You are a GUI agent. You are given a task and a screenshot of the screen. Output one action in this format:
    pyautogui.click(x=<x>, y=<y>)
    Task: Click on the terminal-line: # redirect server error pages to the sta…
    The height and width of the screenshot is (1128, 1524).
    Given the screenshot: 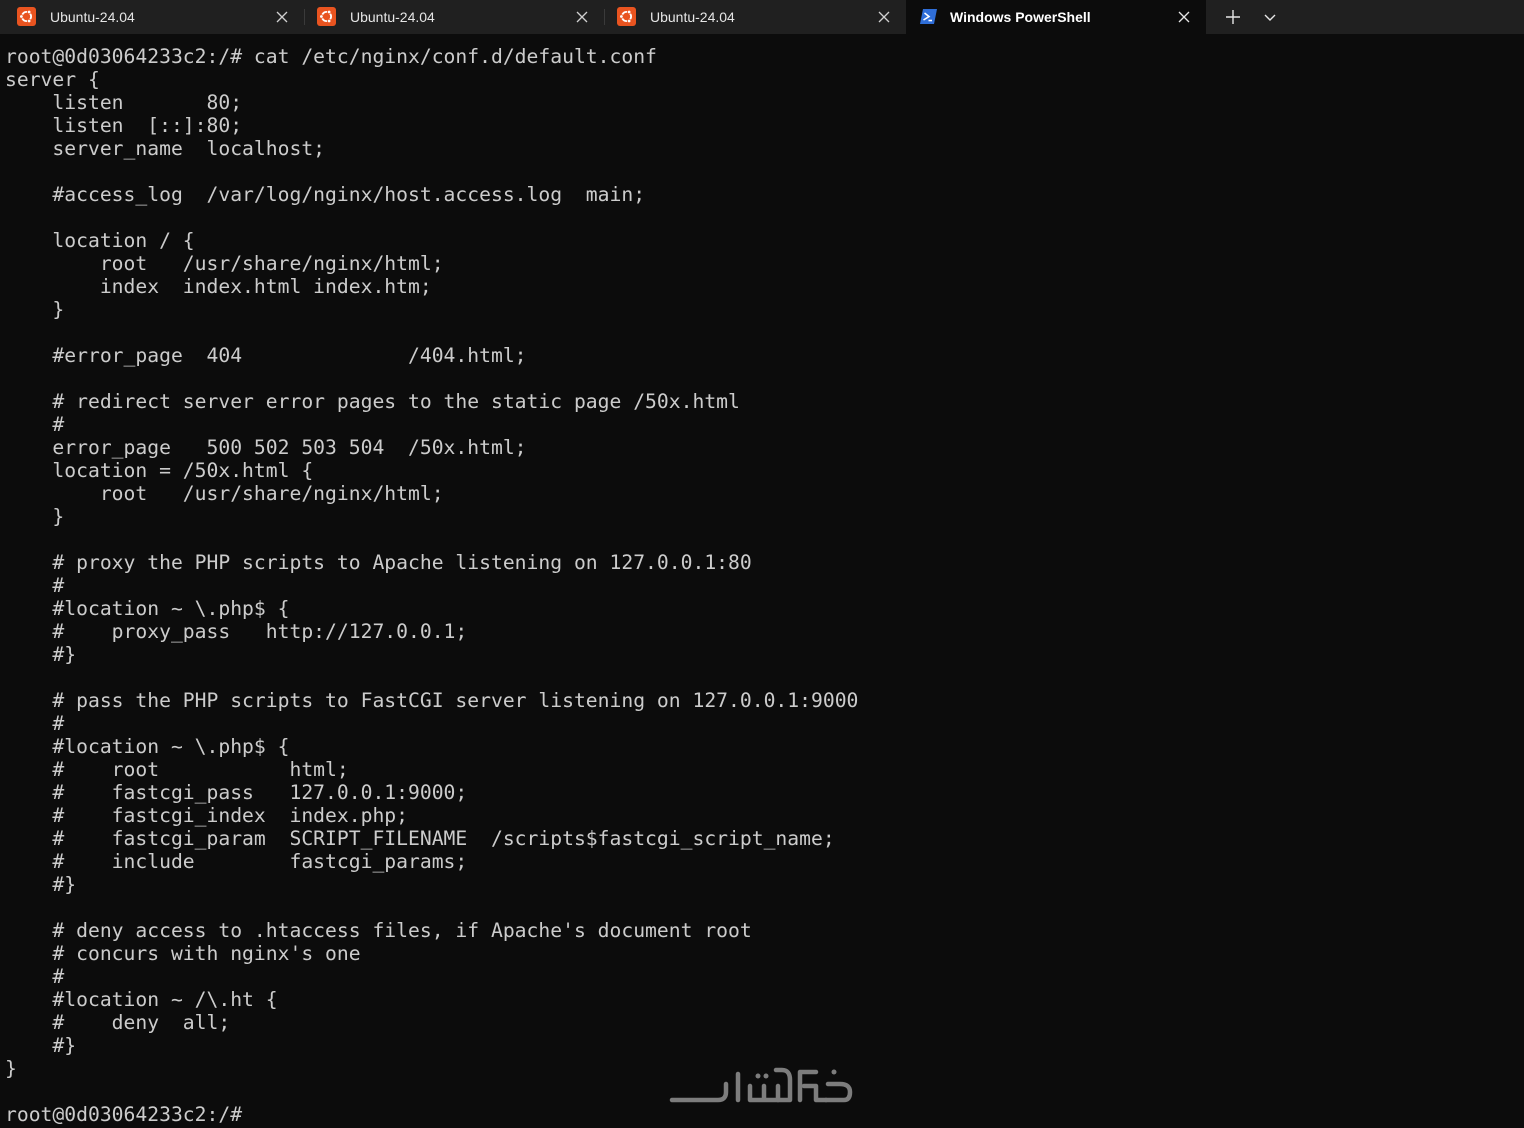 What is the action you would take?
    pyautogui.click(x=372, y=401)
    